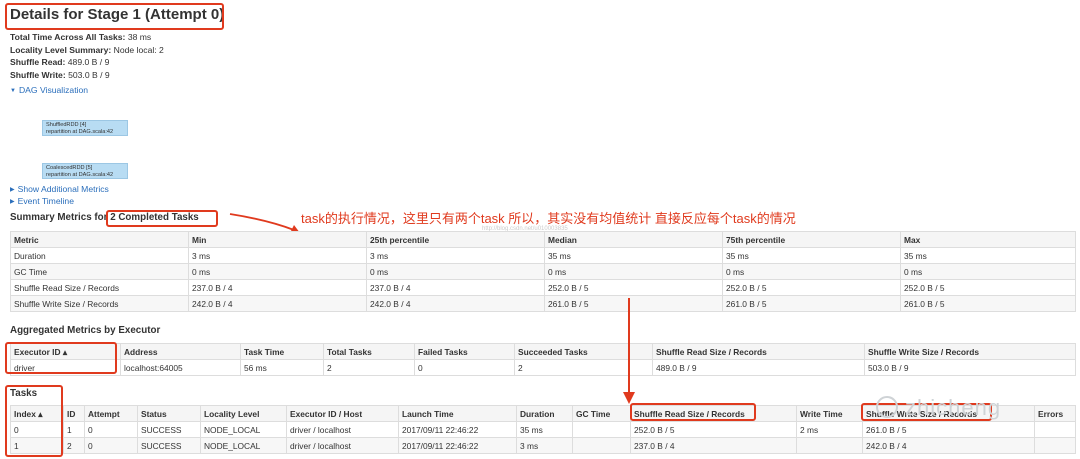 This screenshot has height=459, width=1080. Describe the element at coordinates (37, 413) in the screenshot. I see `column-header-index: Index ▴` at that location.